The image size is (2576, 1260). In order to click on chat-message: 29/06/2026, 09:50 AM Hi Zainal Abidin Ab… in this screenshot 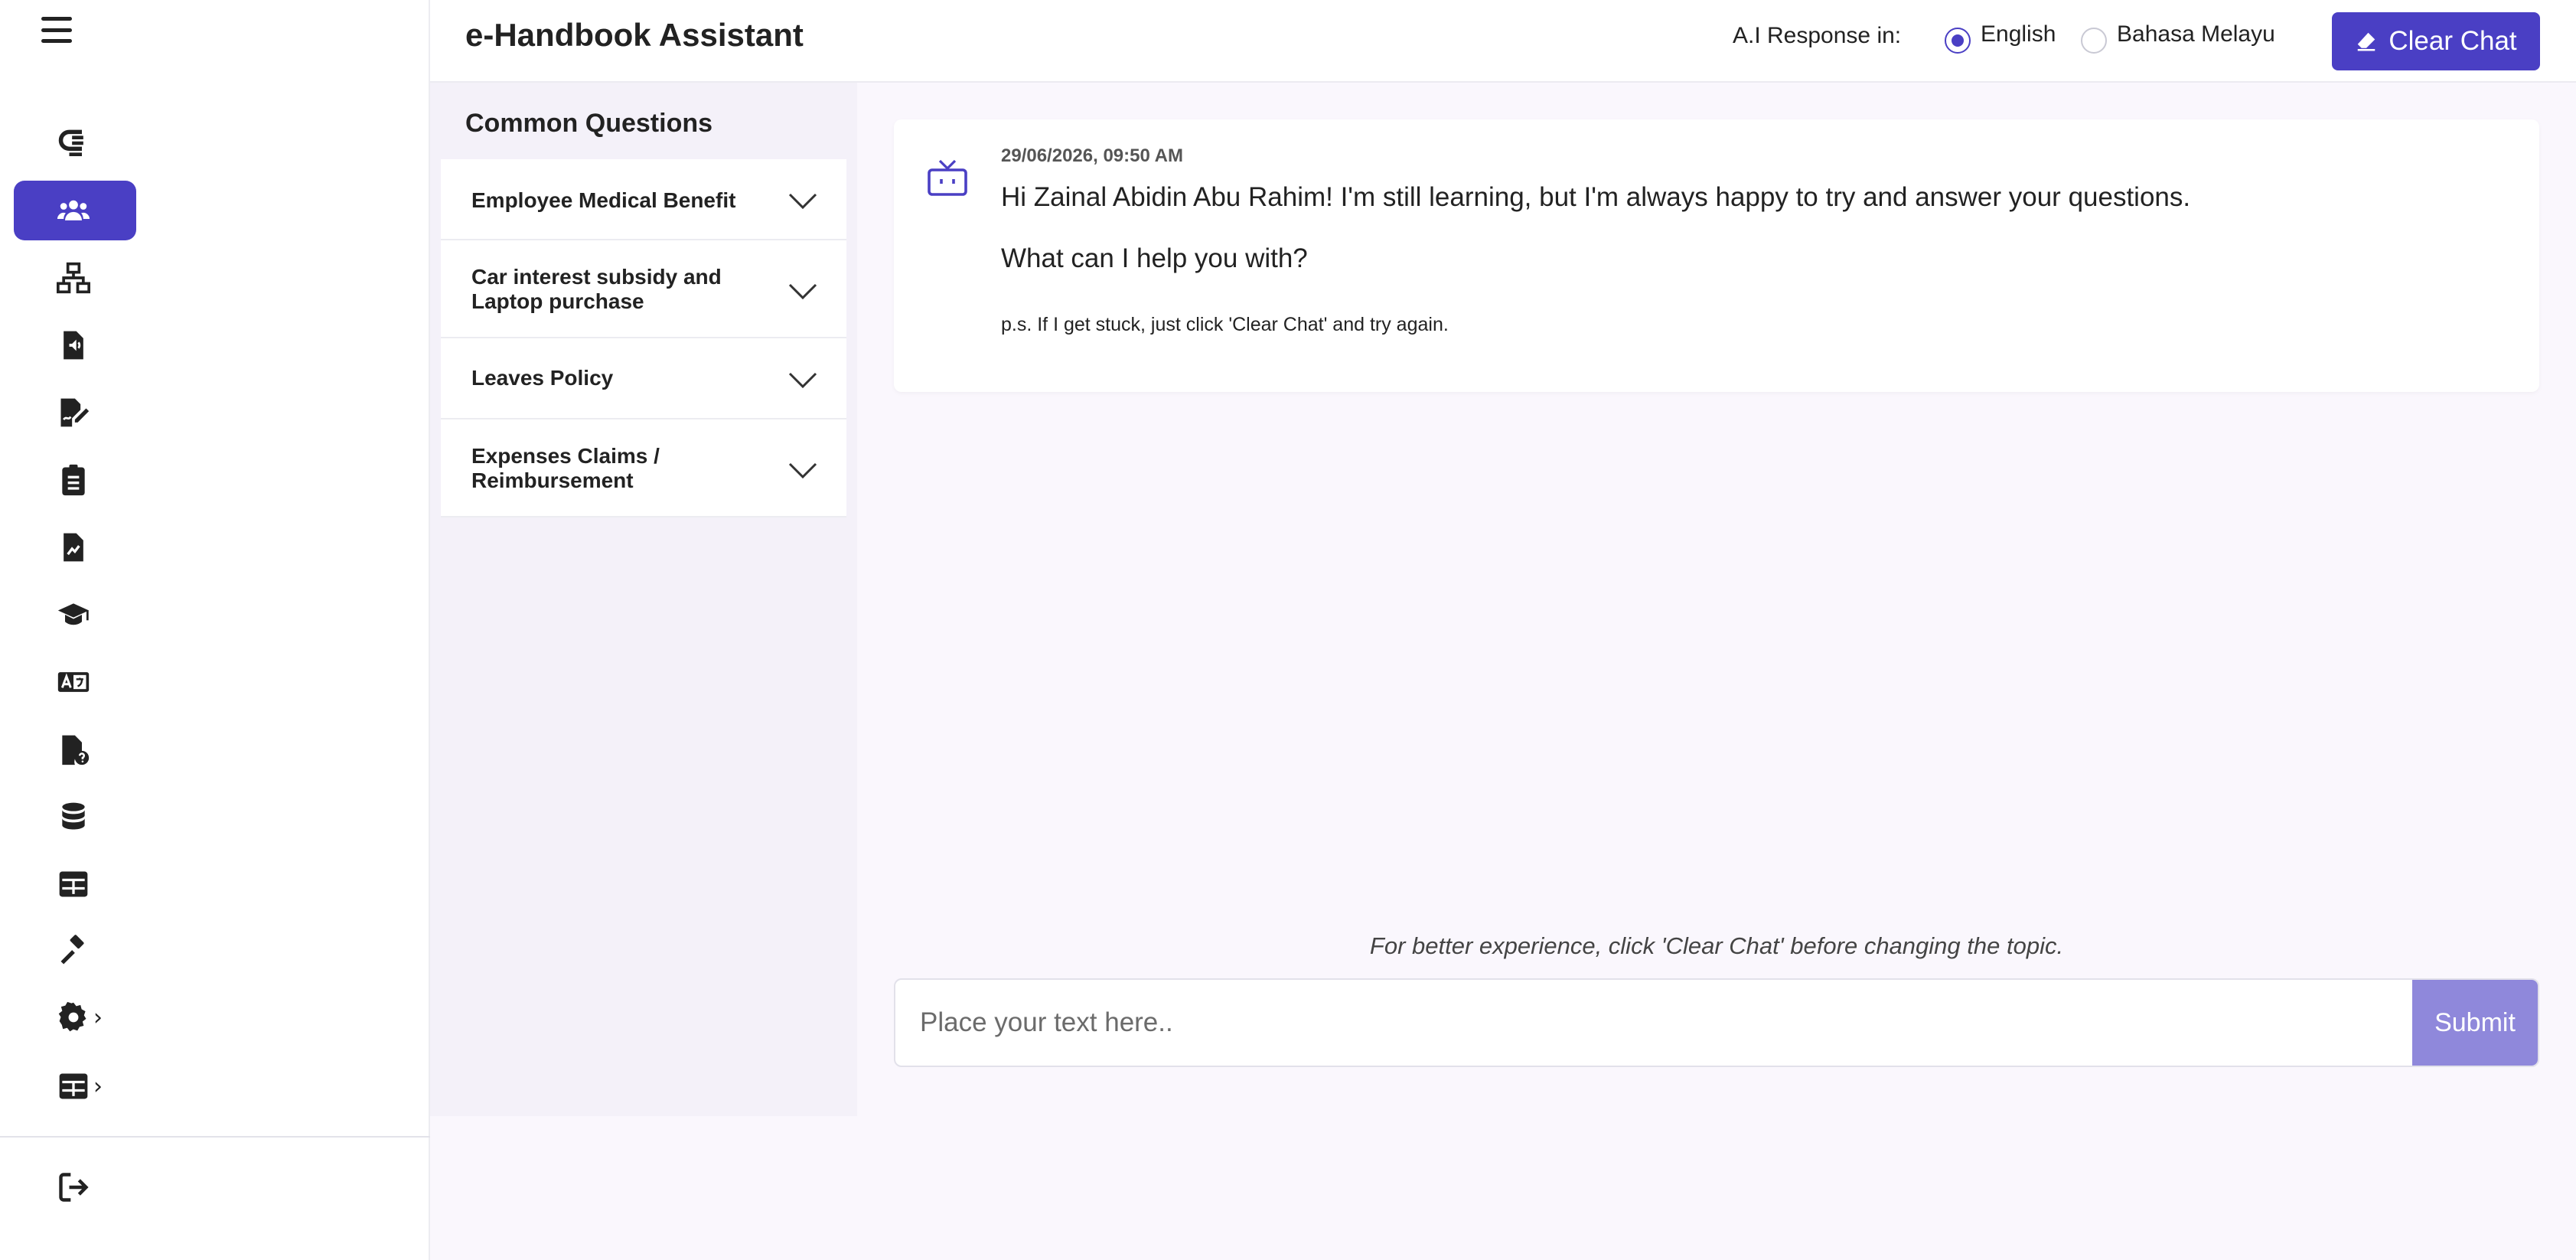, I will do `click(1716, 255)`.